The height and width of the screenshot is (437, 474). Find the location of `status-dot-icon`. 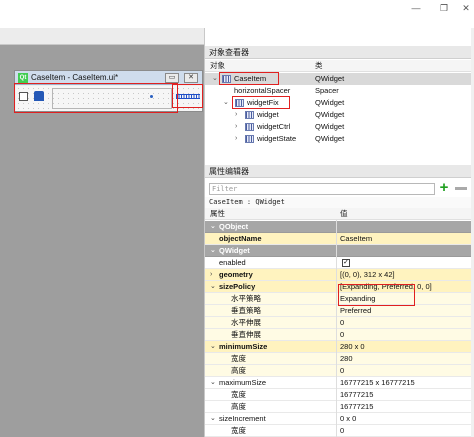

status-dot-icon is located at coordinates (151, 96).